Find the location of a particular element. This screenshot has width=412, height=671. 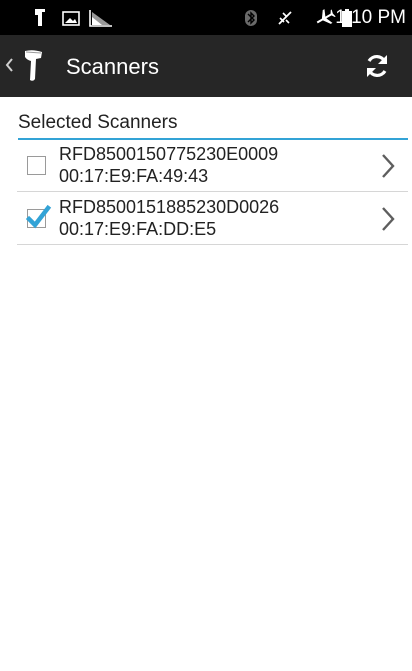

signal-chart-icon is located at coordinates (100, 18).